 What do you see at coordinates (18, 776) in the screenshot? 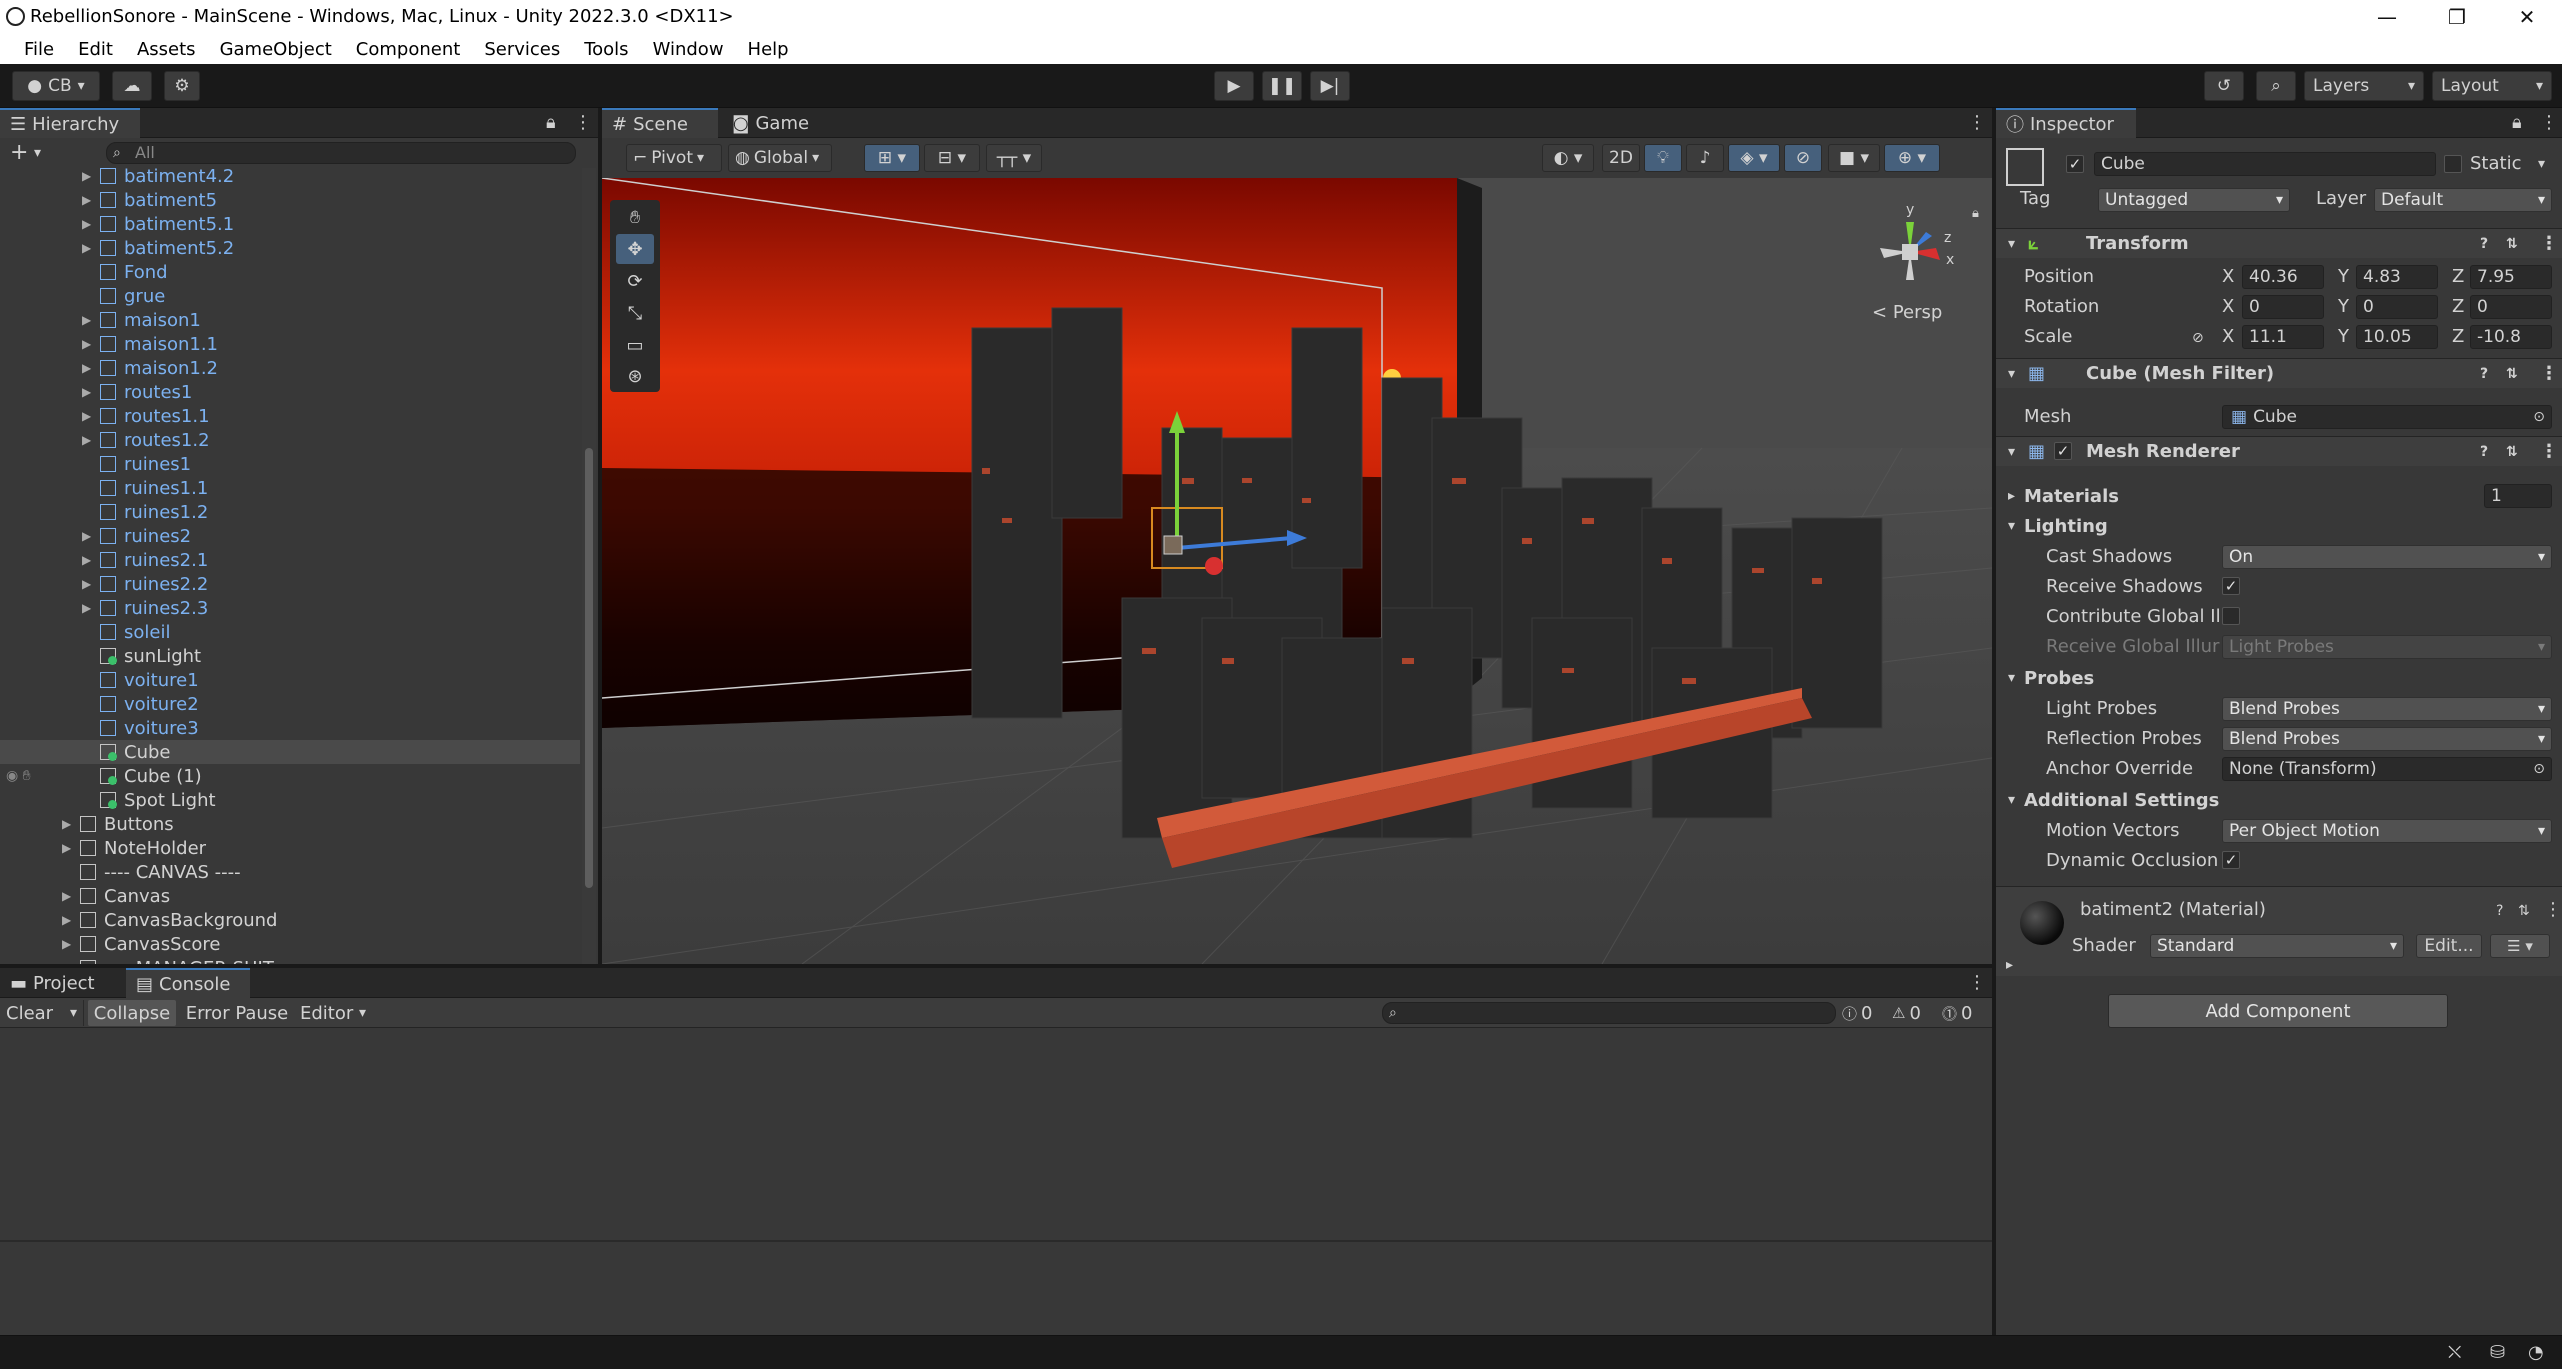
I see `visibility-icon: ◉ ✋︎` at bounding box center [18, 776].